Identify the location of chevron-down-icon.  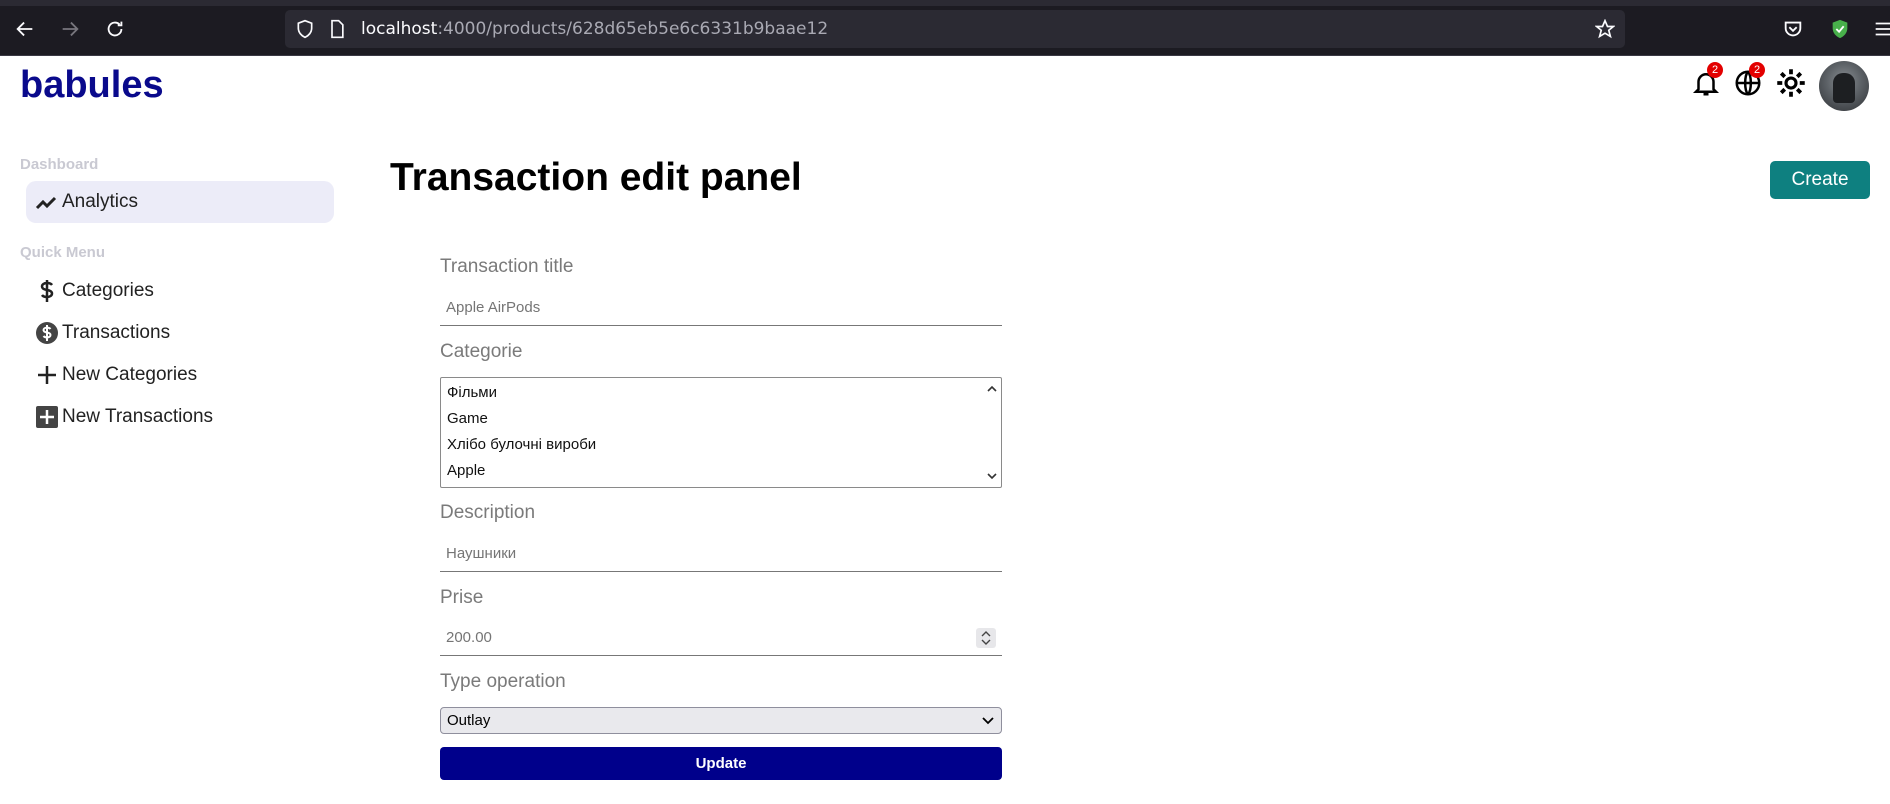
(988, 721).